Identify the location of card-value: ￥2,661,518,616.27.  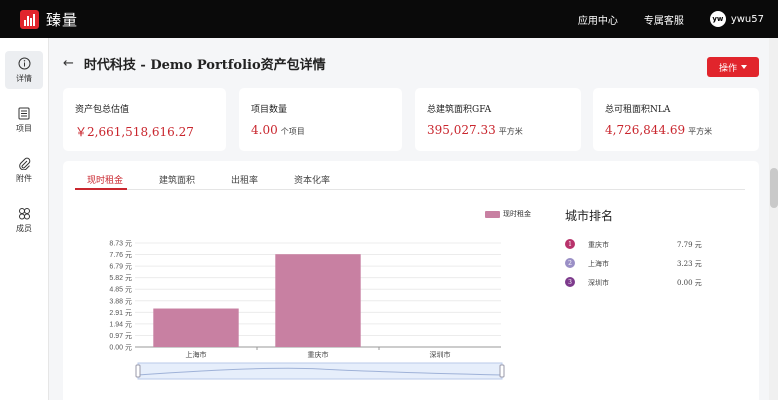
(134, 132).